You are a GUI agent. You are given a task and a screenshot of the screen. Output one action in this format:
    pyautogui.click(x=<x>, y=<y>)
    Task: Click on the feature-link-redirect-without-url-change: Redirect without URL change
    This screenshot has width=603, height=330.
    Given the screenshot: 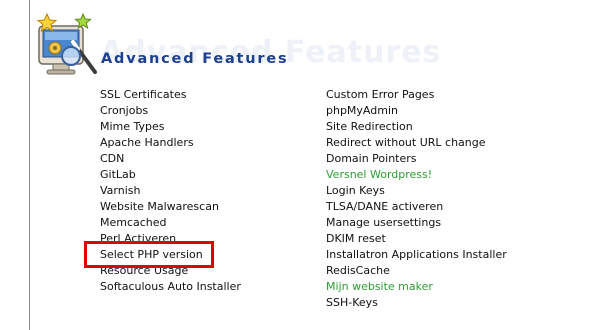 What is the action you would take?
    pyautogui.click(x=416, y=143)
    